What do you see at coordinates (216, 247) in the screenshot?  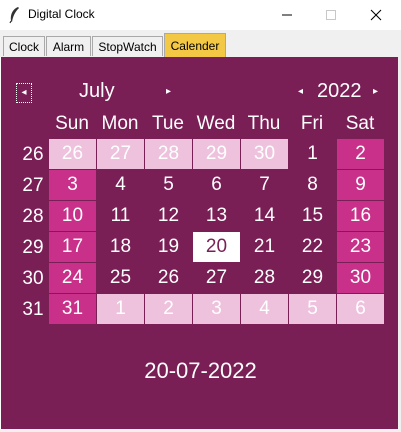 I see `day-cell-selected: 20` at bounding box center [216, 247].